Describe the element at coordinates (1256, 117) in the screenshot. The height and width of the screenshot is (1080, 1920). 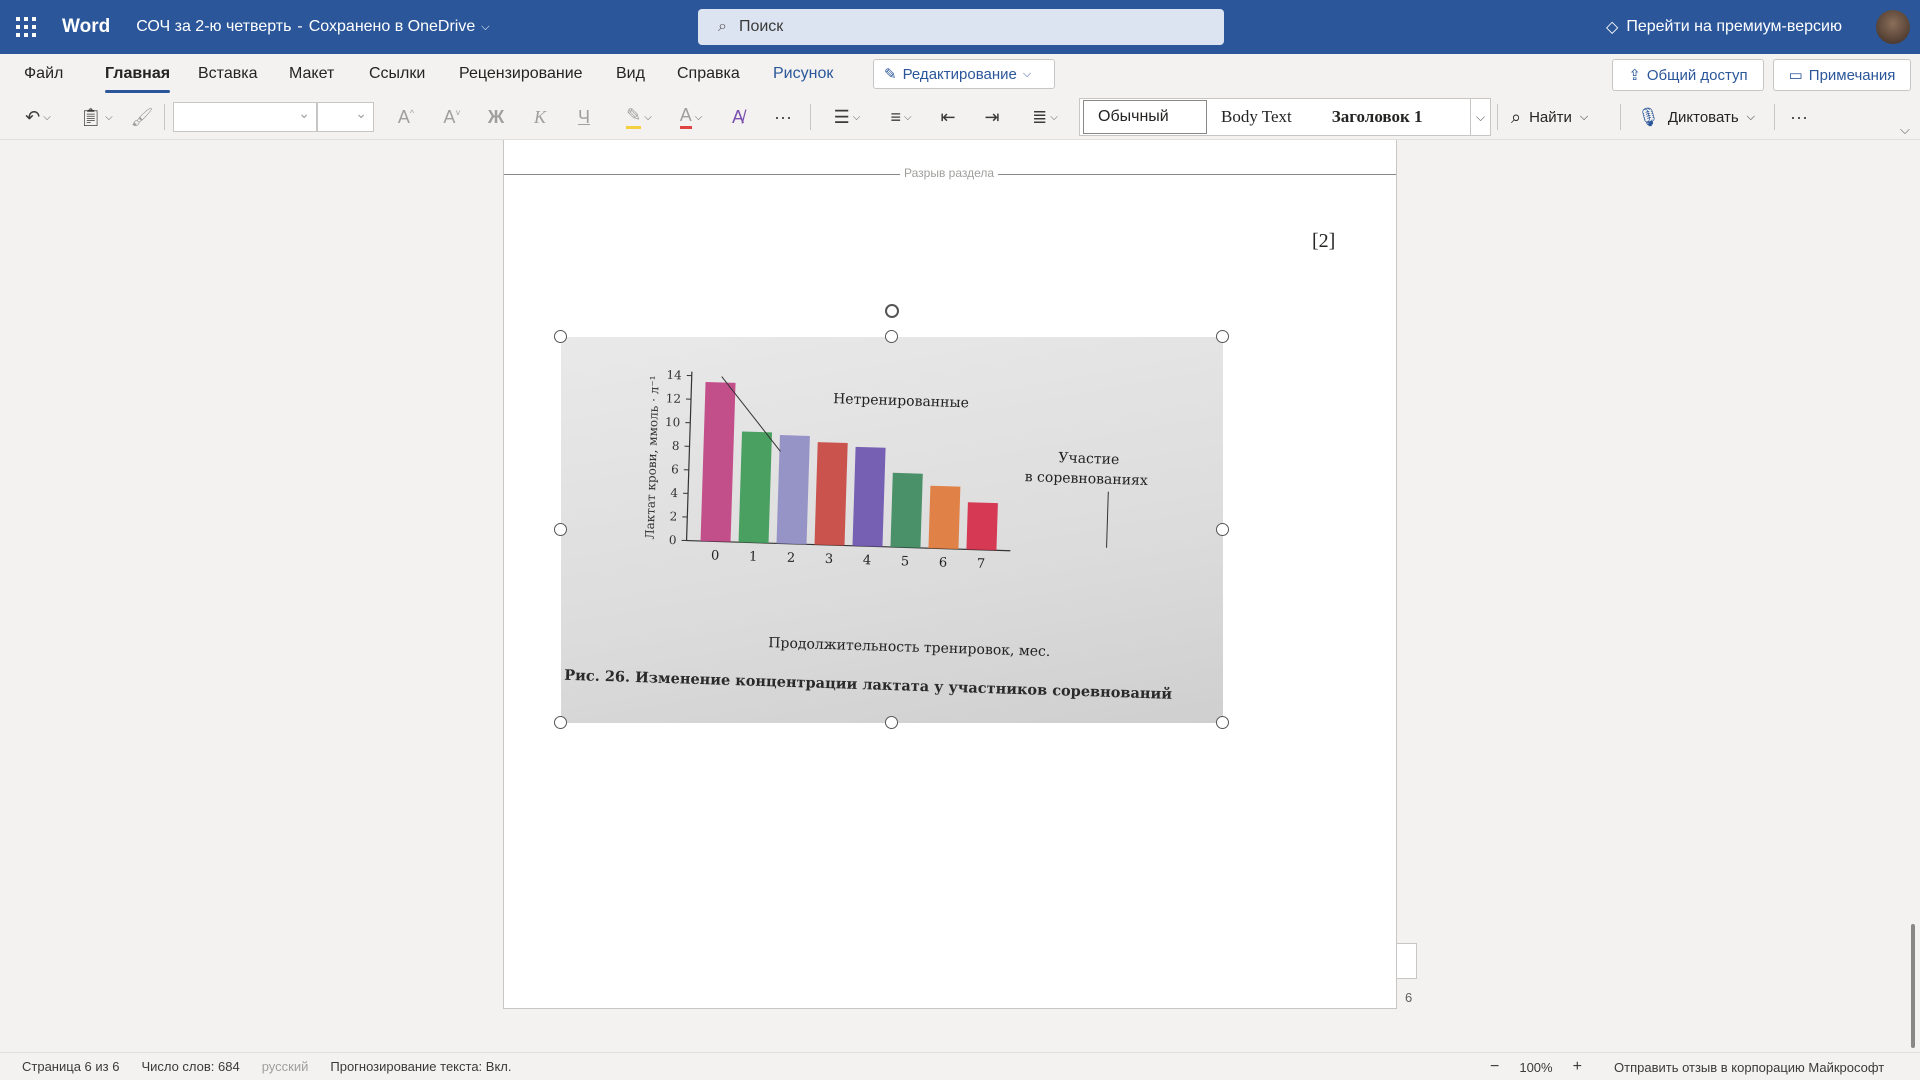
I see `style-body-text: Body Text` at that location.